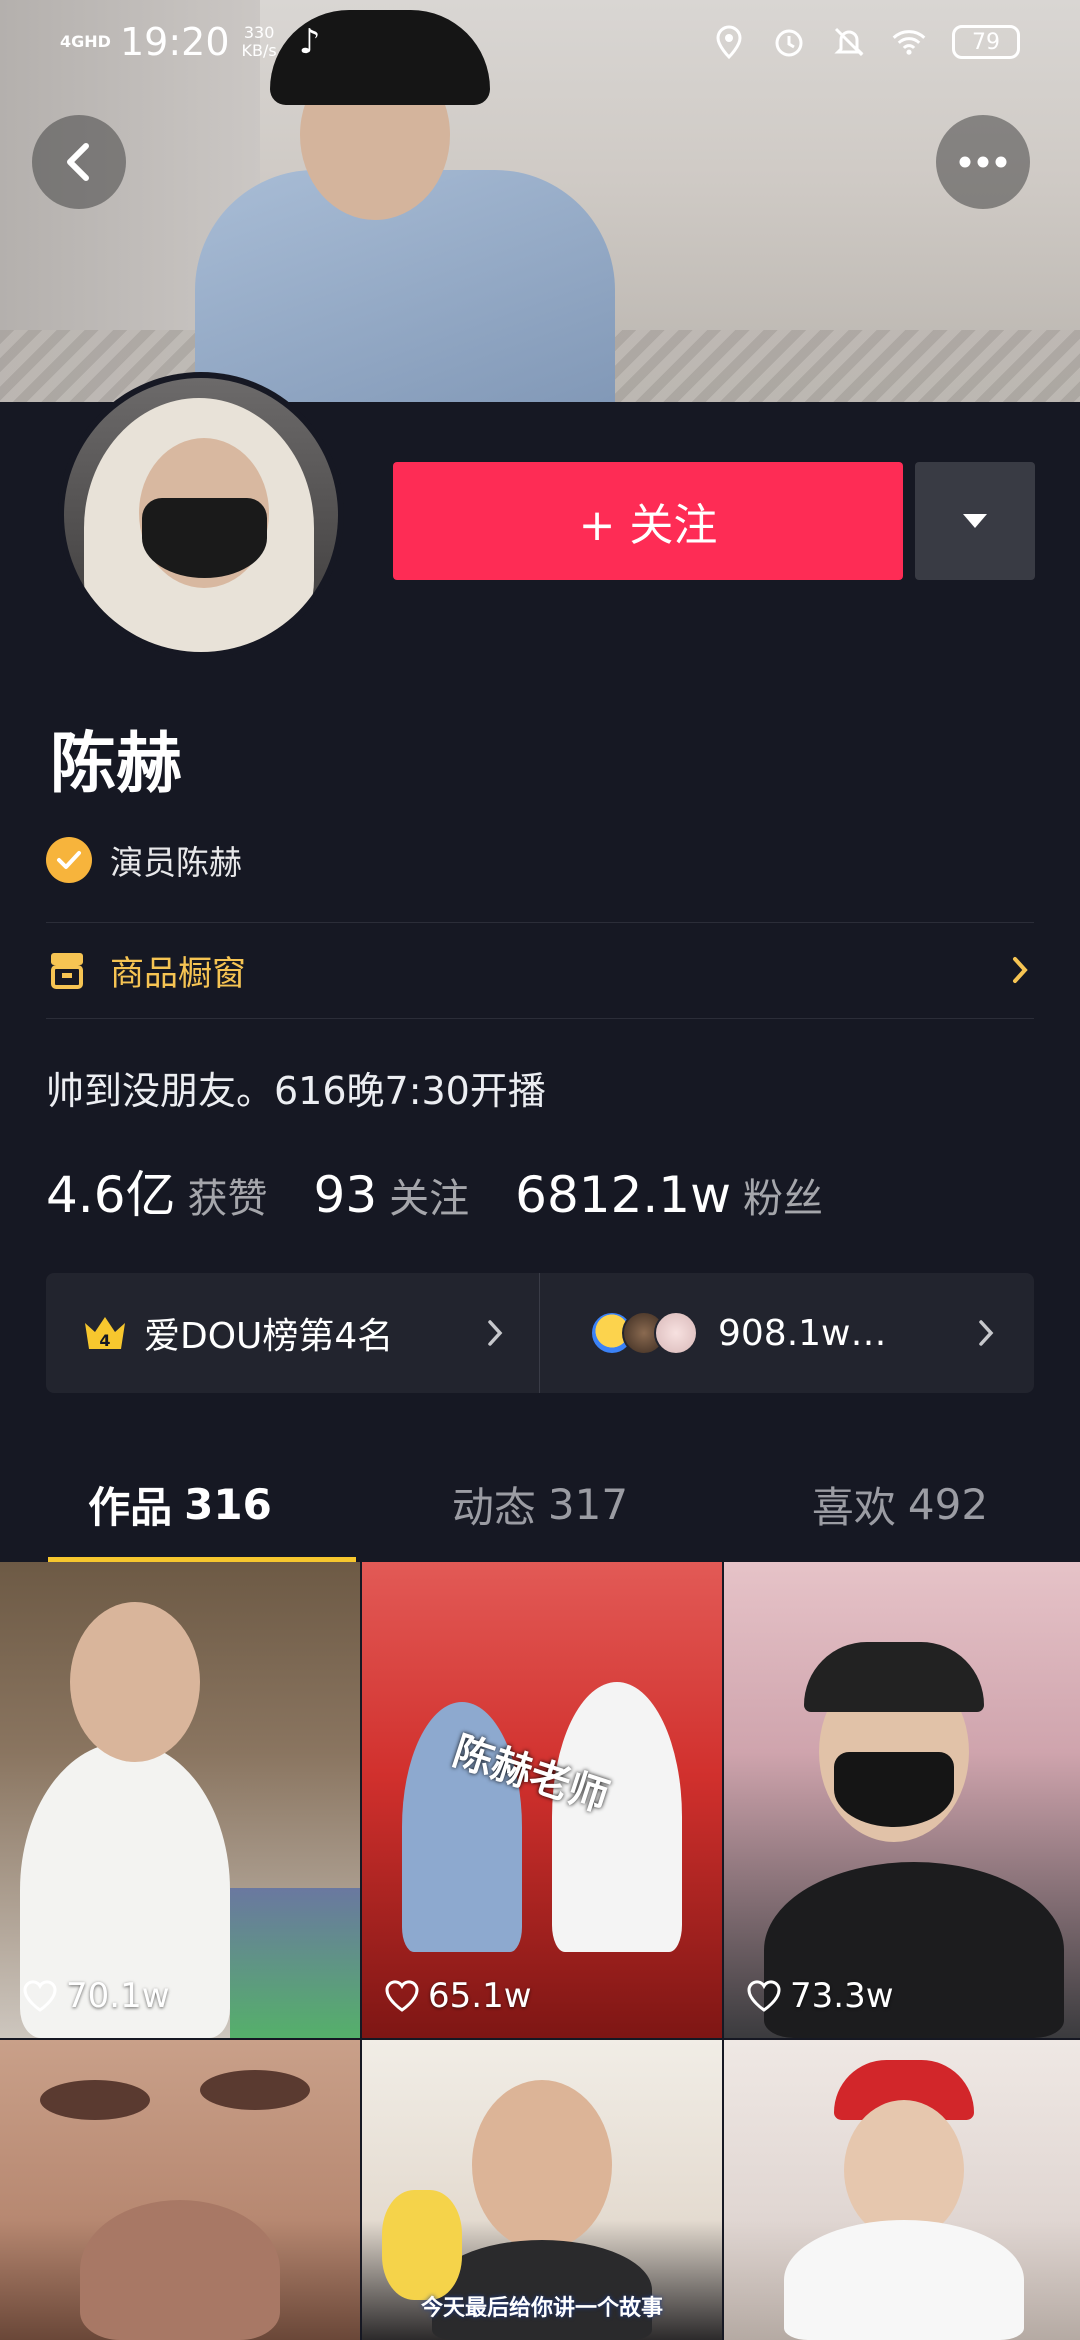 This screenshot has height=2340, width=1080. What do you see at coordinates (204, 538) in the screenshot?
I see `avatar-mask` at bounding box center [204, 538].